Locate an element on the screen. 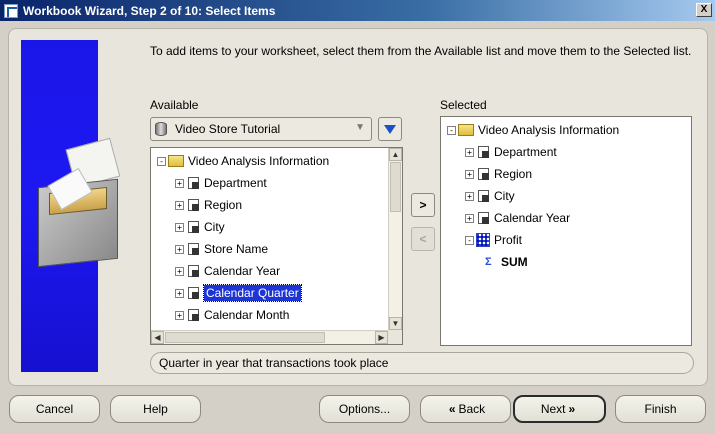  business-area-select: Video Store Tutorial ▼ is located at coordinates (261, 129).